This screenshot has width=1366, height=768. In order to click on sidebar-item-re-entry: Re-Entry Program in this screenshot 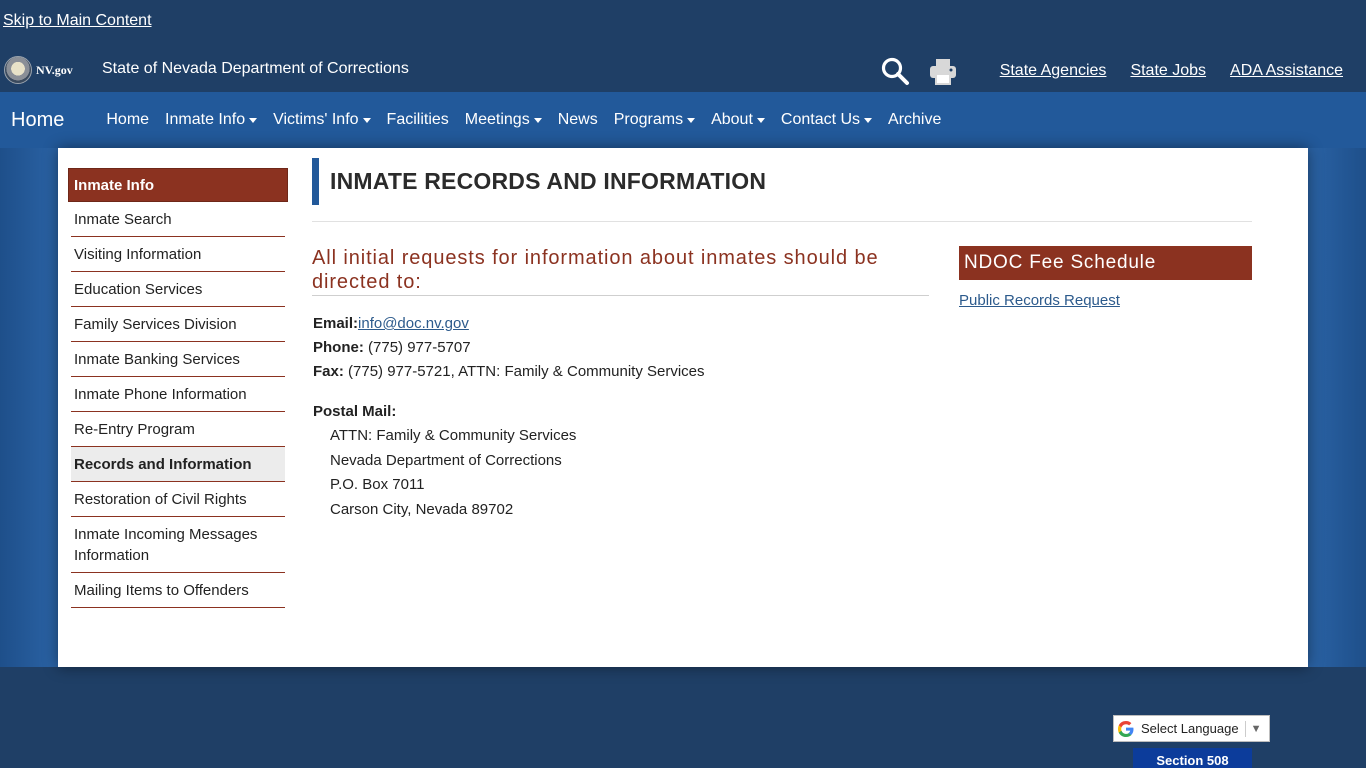, I will do `click(178, 429)`.